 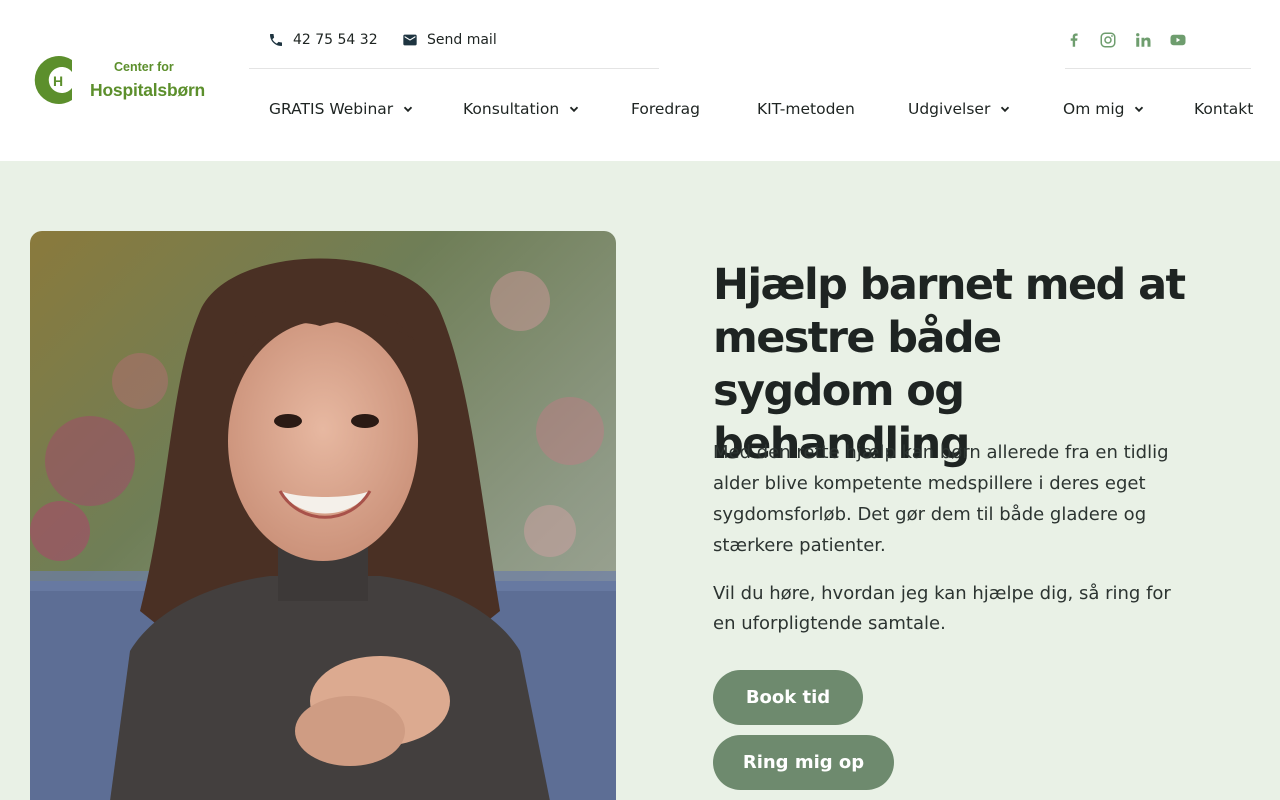 I want to click on envelope-icon, so click(x=410, y=40).